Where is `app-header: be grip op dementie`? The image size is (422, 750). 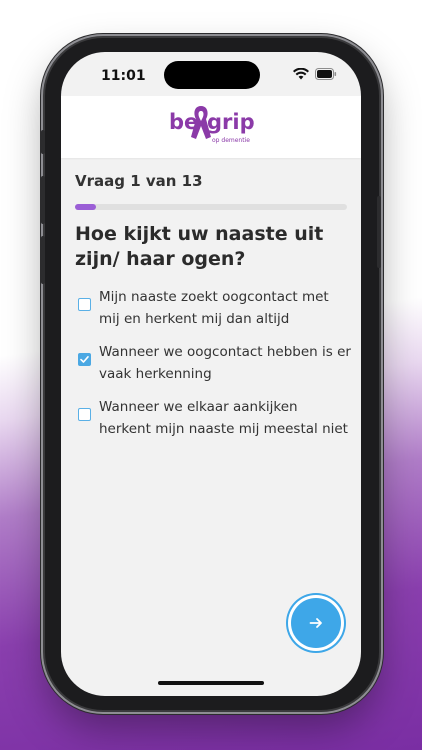 app-header: be grip op dementie is located at coordinates (211, 127).